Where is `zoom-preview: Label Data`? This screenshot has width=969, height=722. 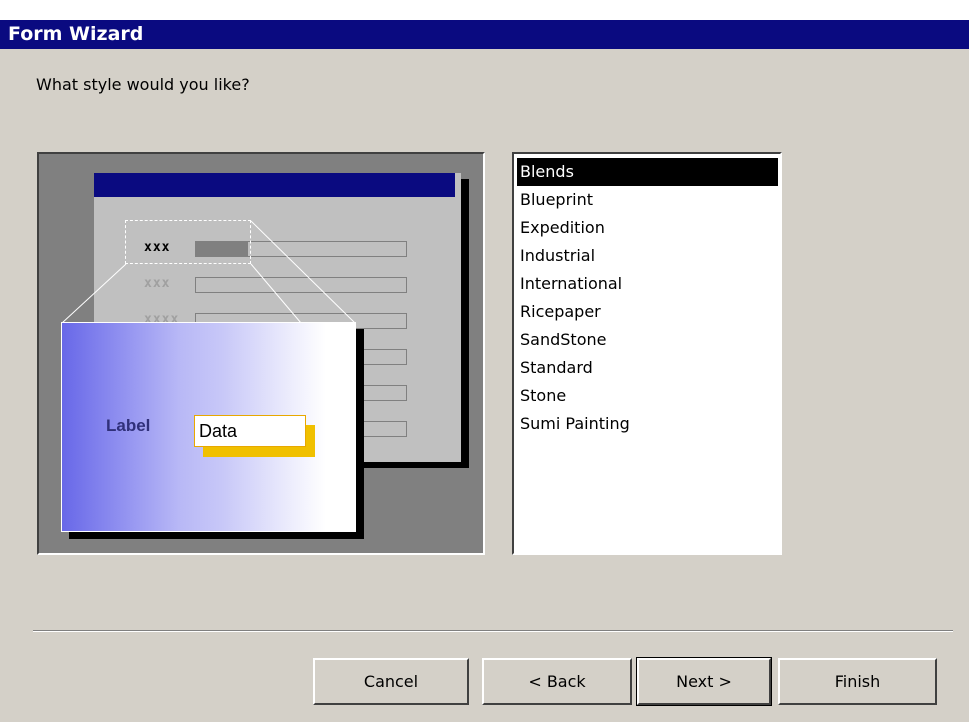
zoom-preview: Label Data is located at coordinates (208, 427).